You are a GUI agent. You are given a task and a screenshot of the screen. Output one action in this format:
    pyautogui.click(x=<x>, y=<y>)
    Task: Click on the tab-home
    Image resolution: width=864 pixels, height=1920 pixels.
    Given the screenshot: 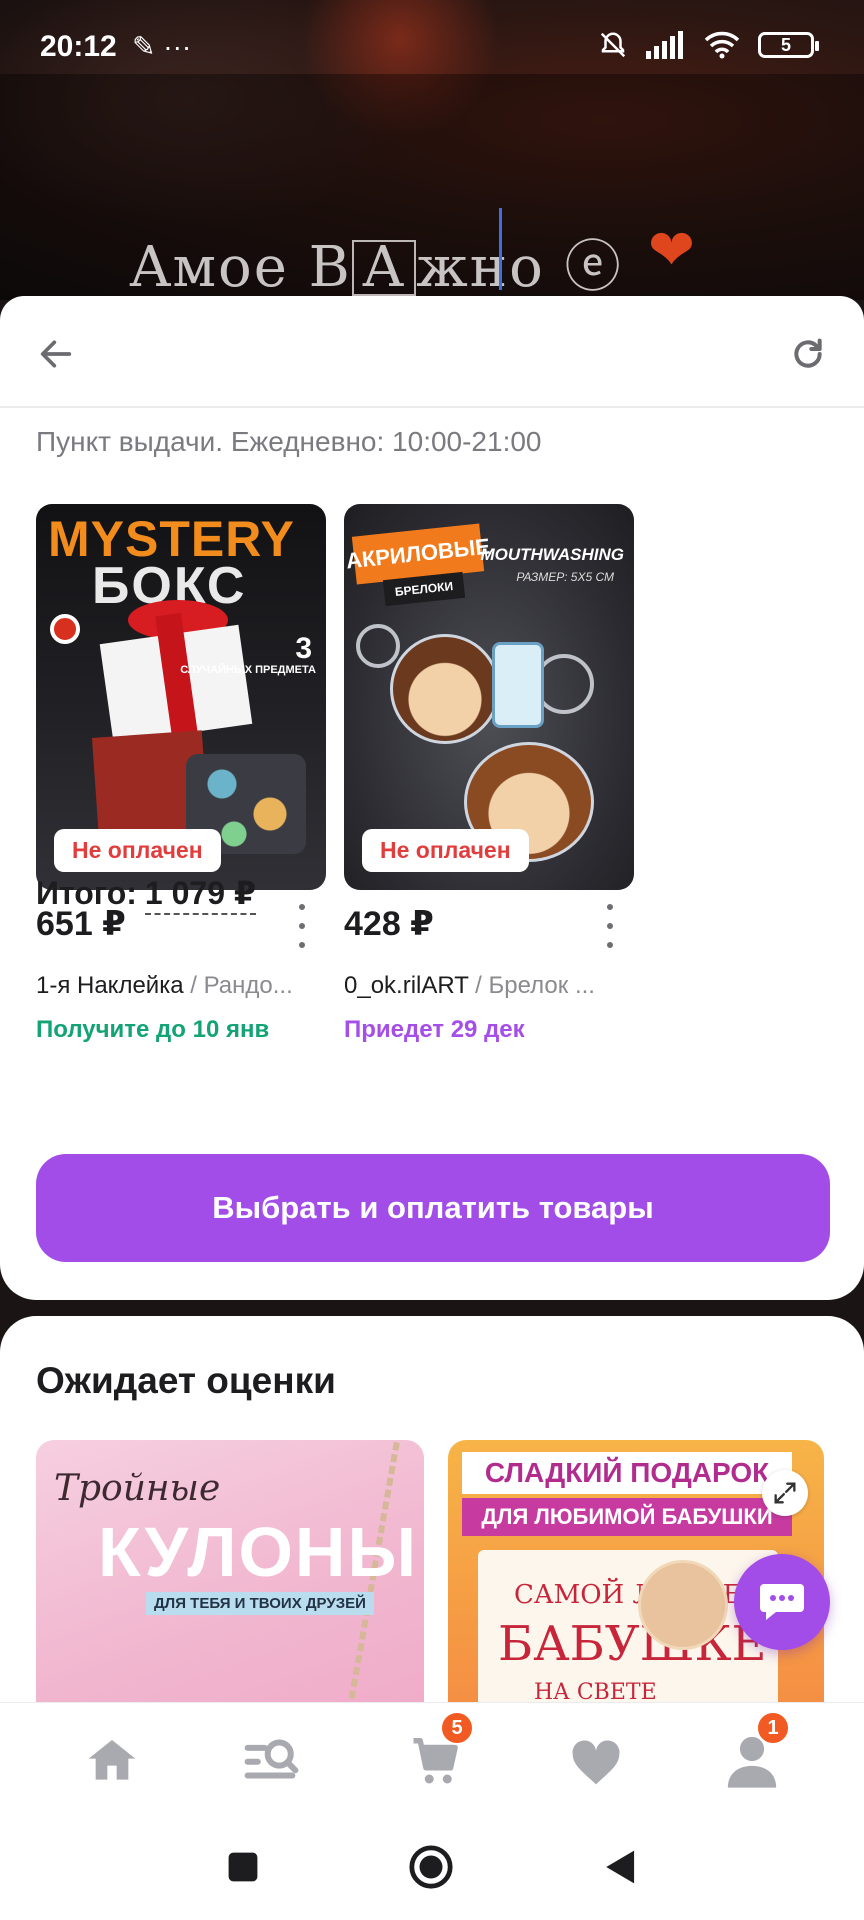 What is the action you would take?
    pyautogui.click(x=112, y=1761)
    